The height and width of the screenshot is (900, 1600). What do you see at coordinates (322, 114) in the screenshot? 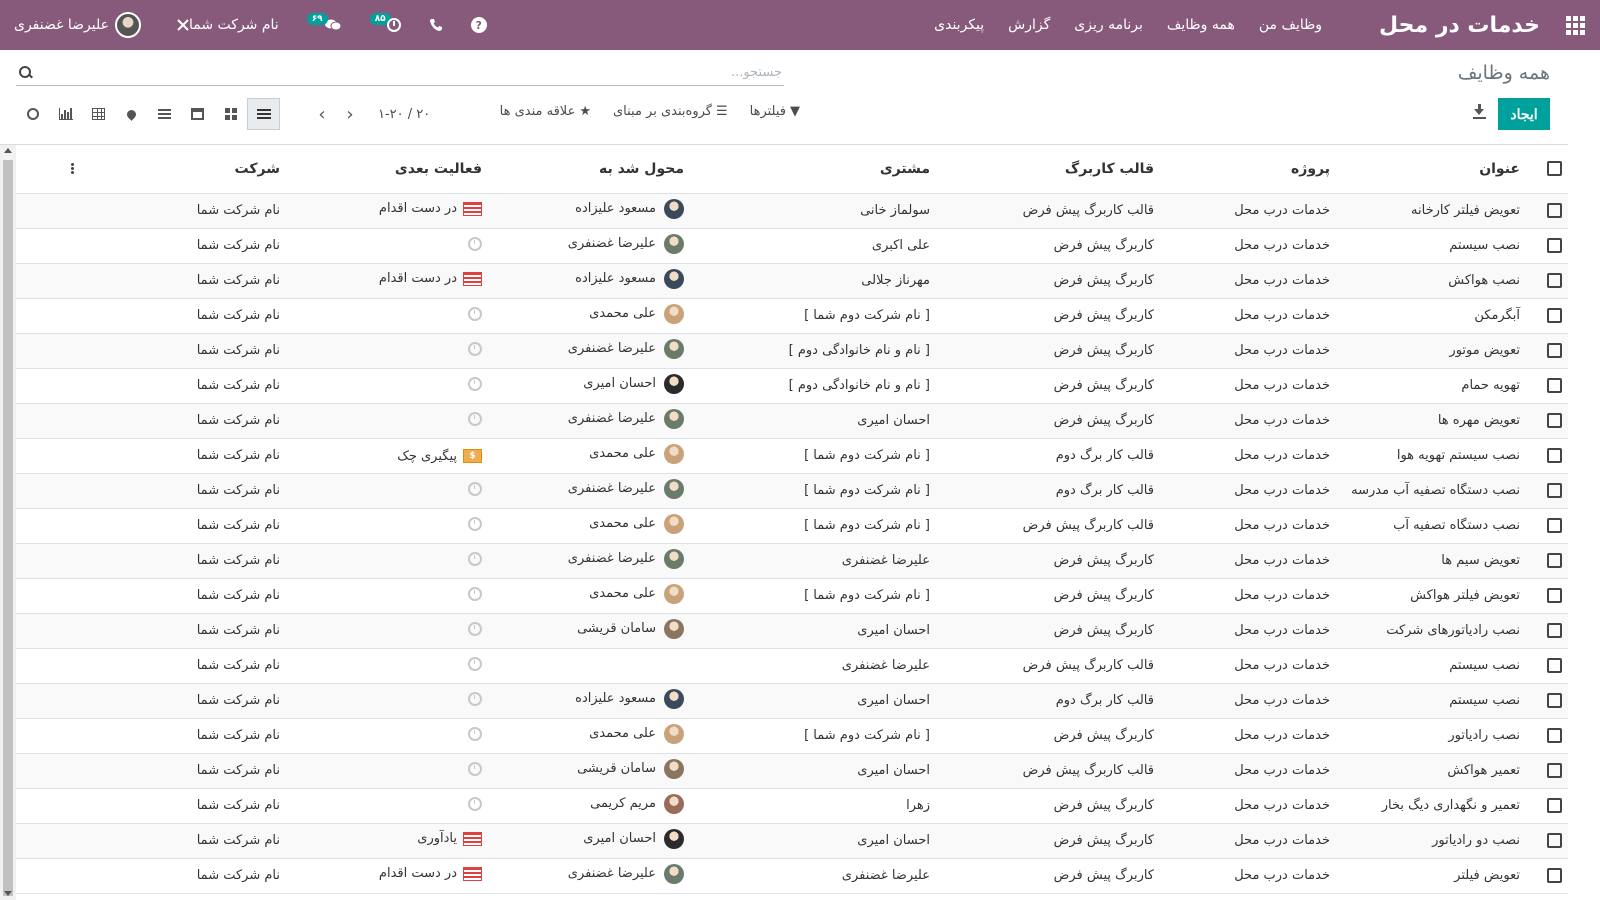
I see `pager-previous-icon: ‹` at bounding box center [322, 114].